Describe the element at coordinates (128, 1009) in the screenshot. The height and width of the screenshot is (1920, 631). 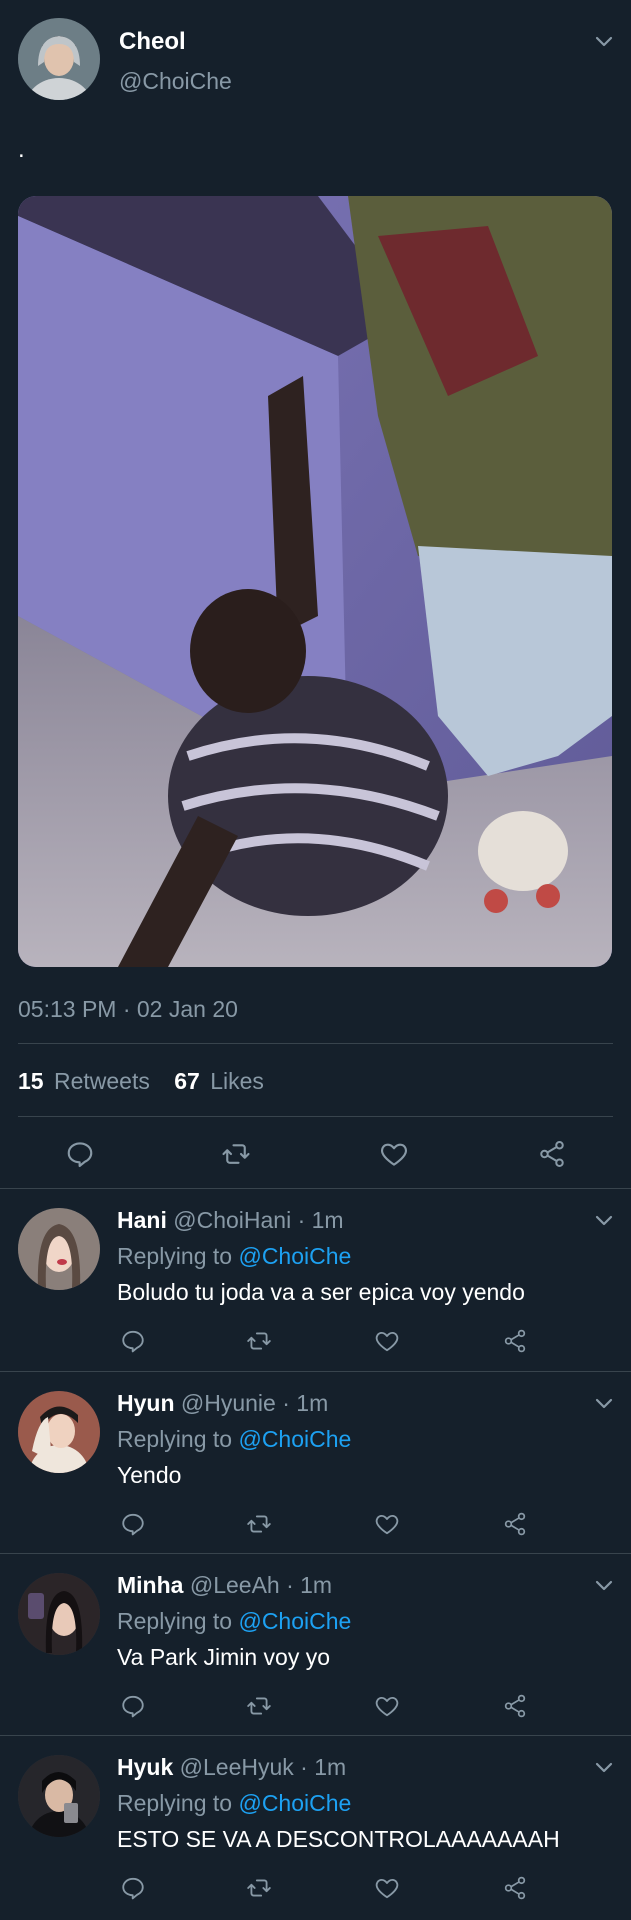
I see `tweet-timestamp: 05:13 PM · 02 Jan 20` at that location.